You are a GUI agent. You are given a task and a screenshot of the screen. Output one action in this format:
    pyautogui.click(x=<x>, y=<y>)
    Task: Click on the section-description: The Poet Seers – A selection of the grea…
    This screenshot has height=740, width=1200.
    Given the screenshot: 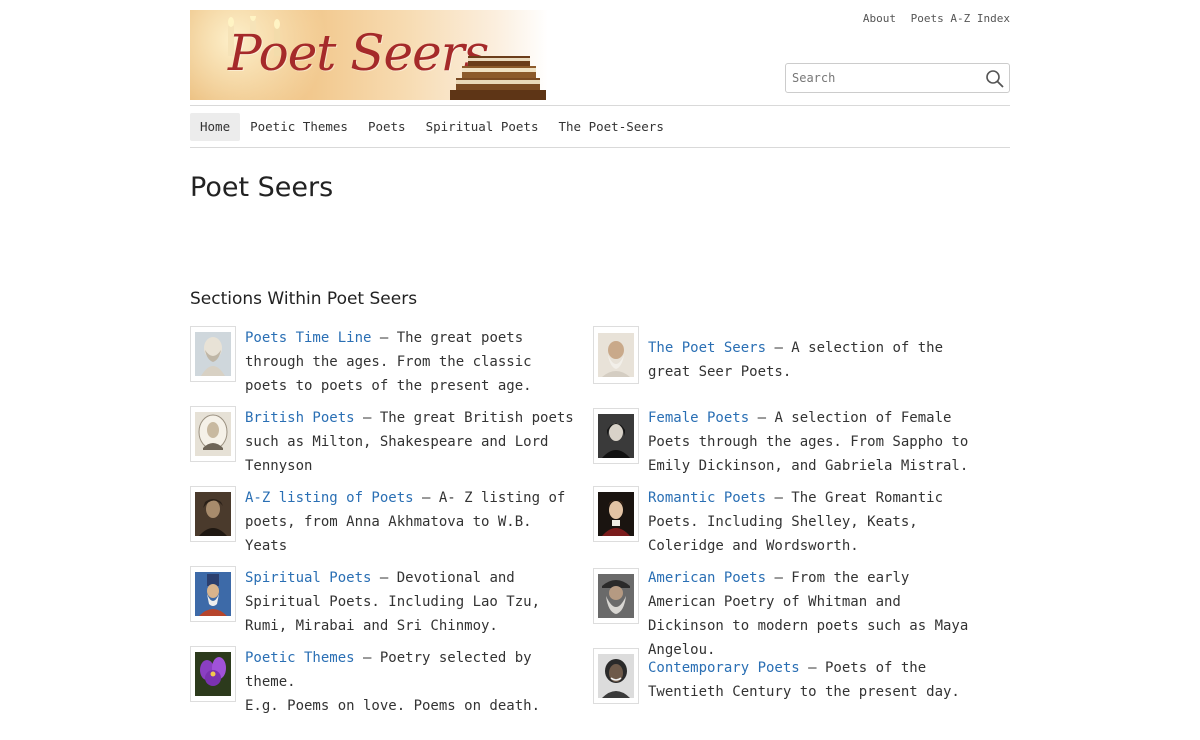 What is the action you would take?
    pyautogui.click(x=796, y=360)
    